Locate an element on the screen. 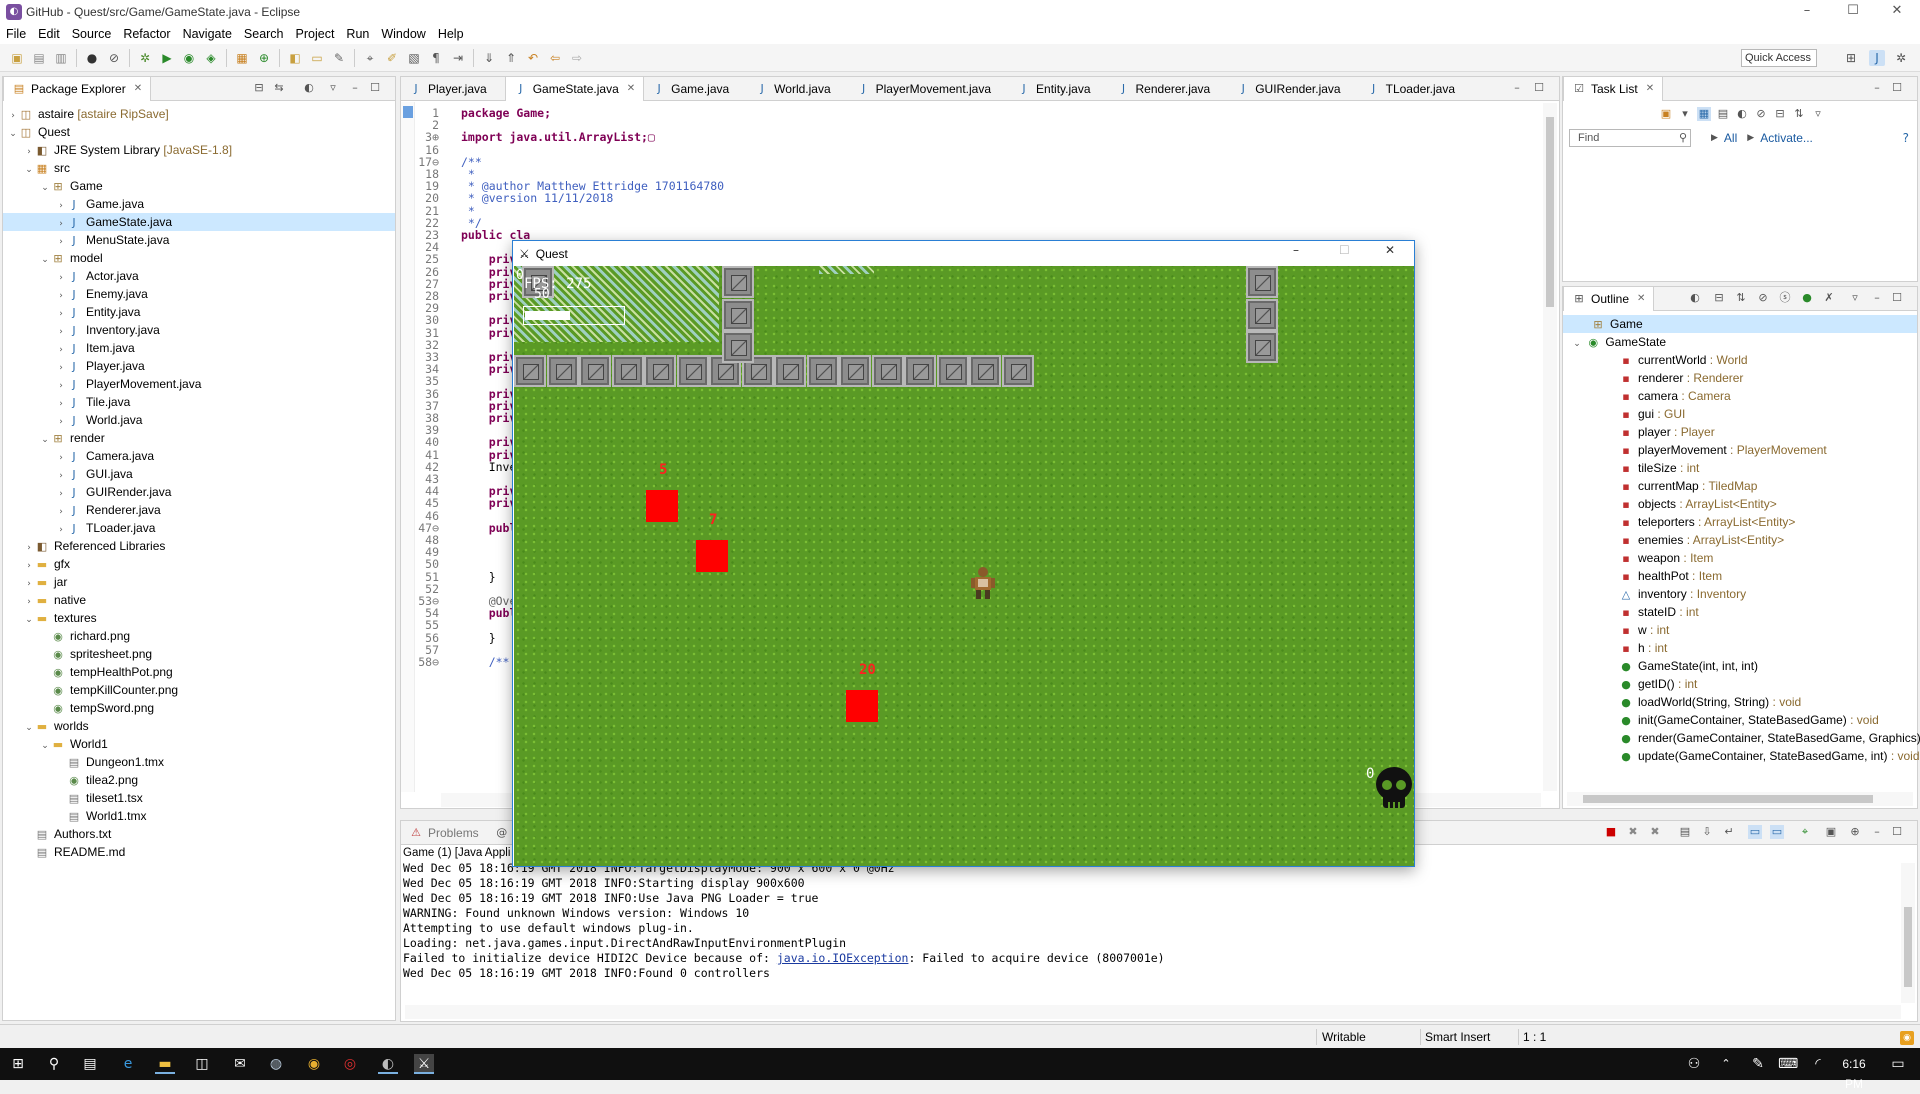  editor-tab: J World.java is located at coordinates (797, 89).